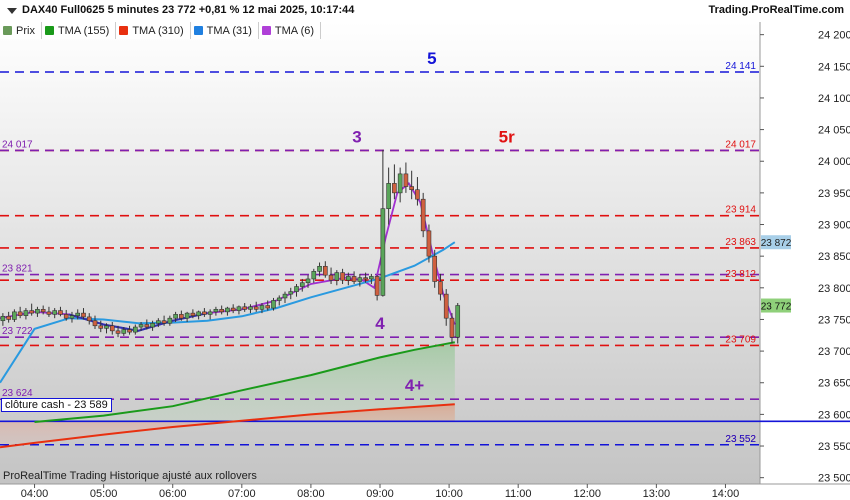  I want to click on x-tick-label: 08:00, so click(311, 494).